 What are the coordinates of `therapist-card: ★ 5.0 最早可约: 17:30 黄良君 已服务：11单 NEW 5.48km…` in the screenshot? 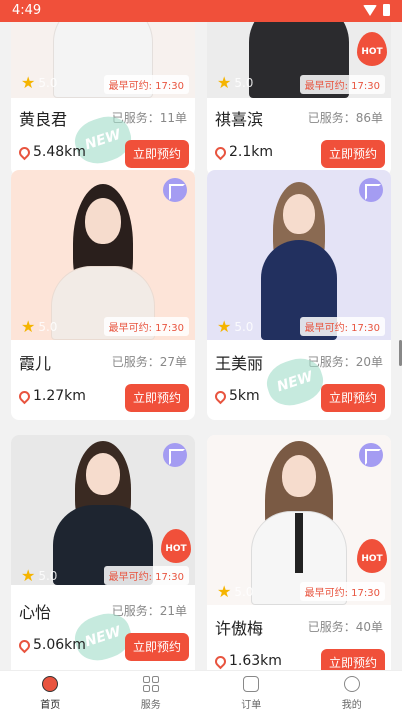 It's located at (103, 99).